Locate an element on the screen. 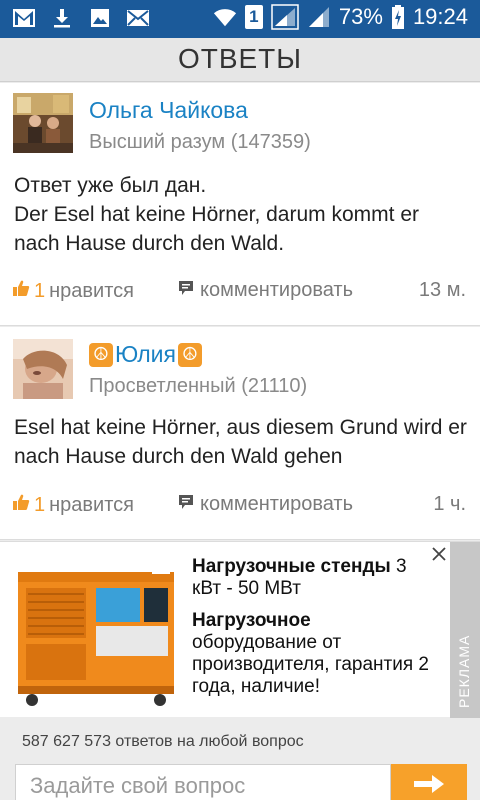 This screenshot has width=480, height=800. gmail-icon is located at coordinates (24, 18).